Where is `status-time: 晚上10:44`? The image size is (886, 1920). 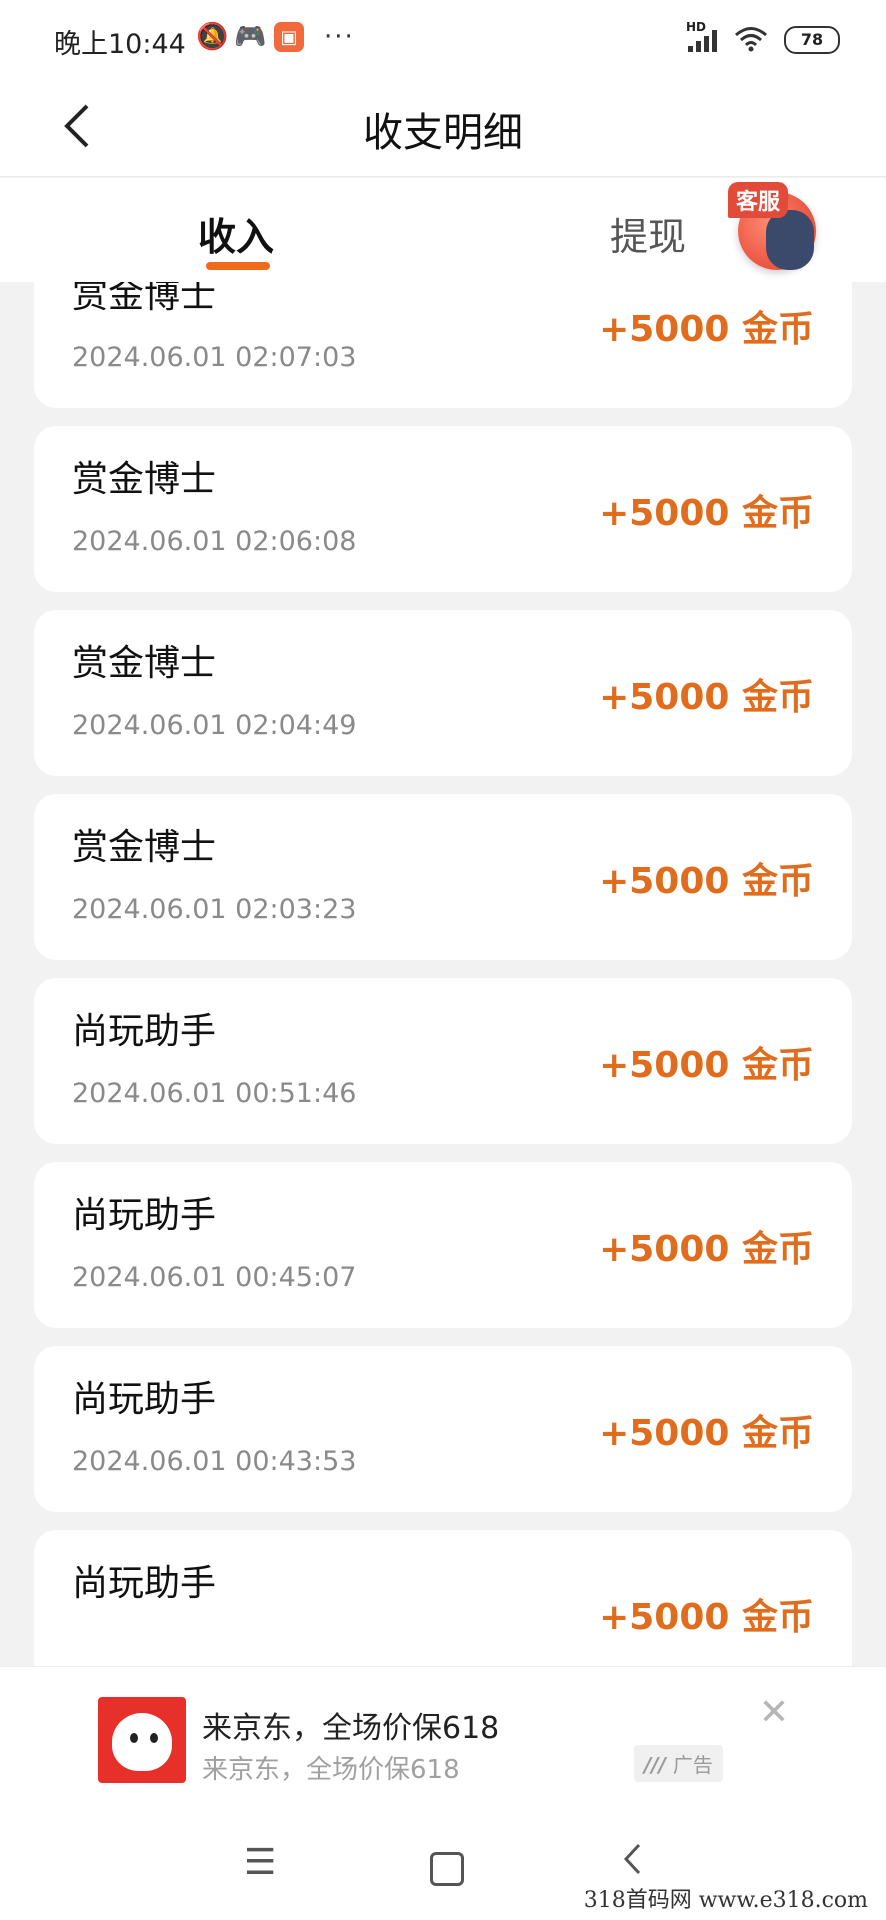 status-time: 晚上10:44 is located at coordinates (120, 44).